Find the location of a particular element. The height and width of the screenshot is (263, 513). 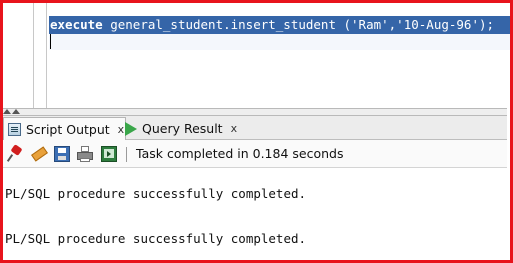

fold-gutter is located at coordinates (46, 57).